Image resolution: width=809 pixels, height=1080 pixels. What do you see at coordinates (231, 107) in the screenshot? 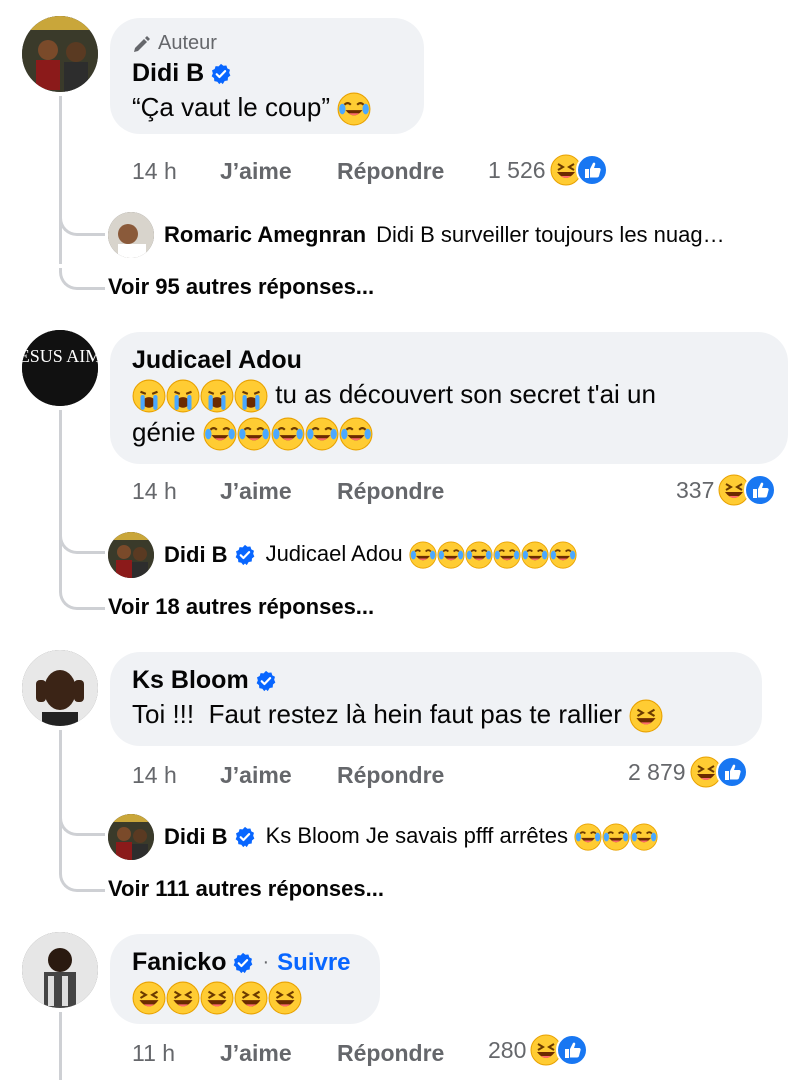
I see `comment-text-content: “Ça vaut le coup”` at bounding box center [231, 107].